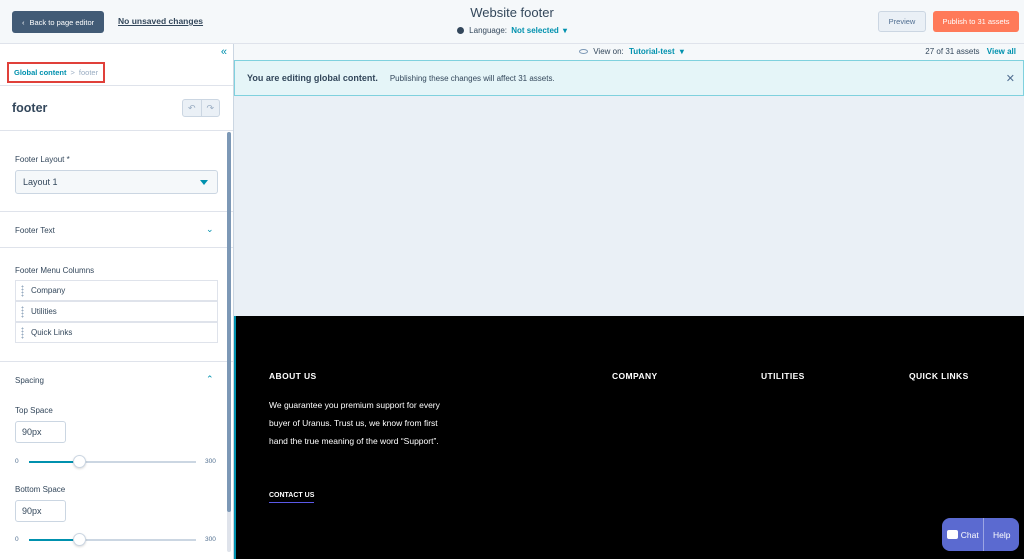  What do you see at coordinates (204, 182) in the screenshot?
I see `caret-down-icon` at bounding box center [204, 182].